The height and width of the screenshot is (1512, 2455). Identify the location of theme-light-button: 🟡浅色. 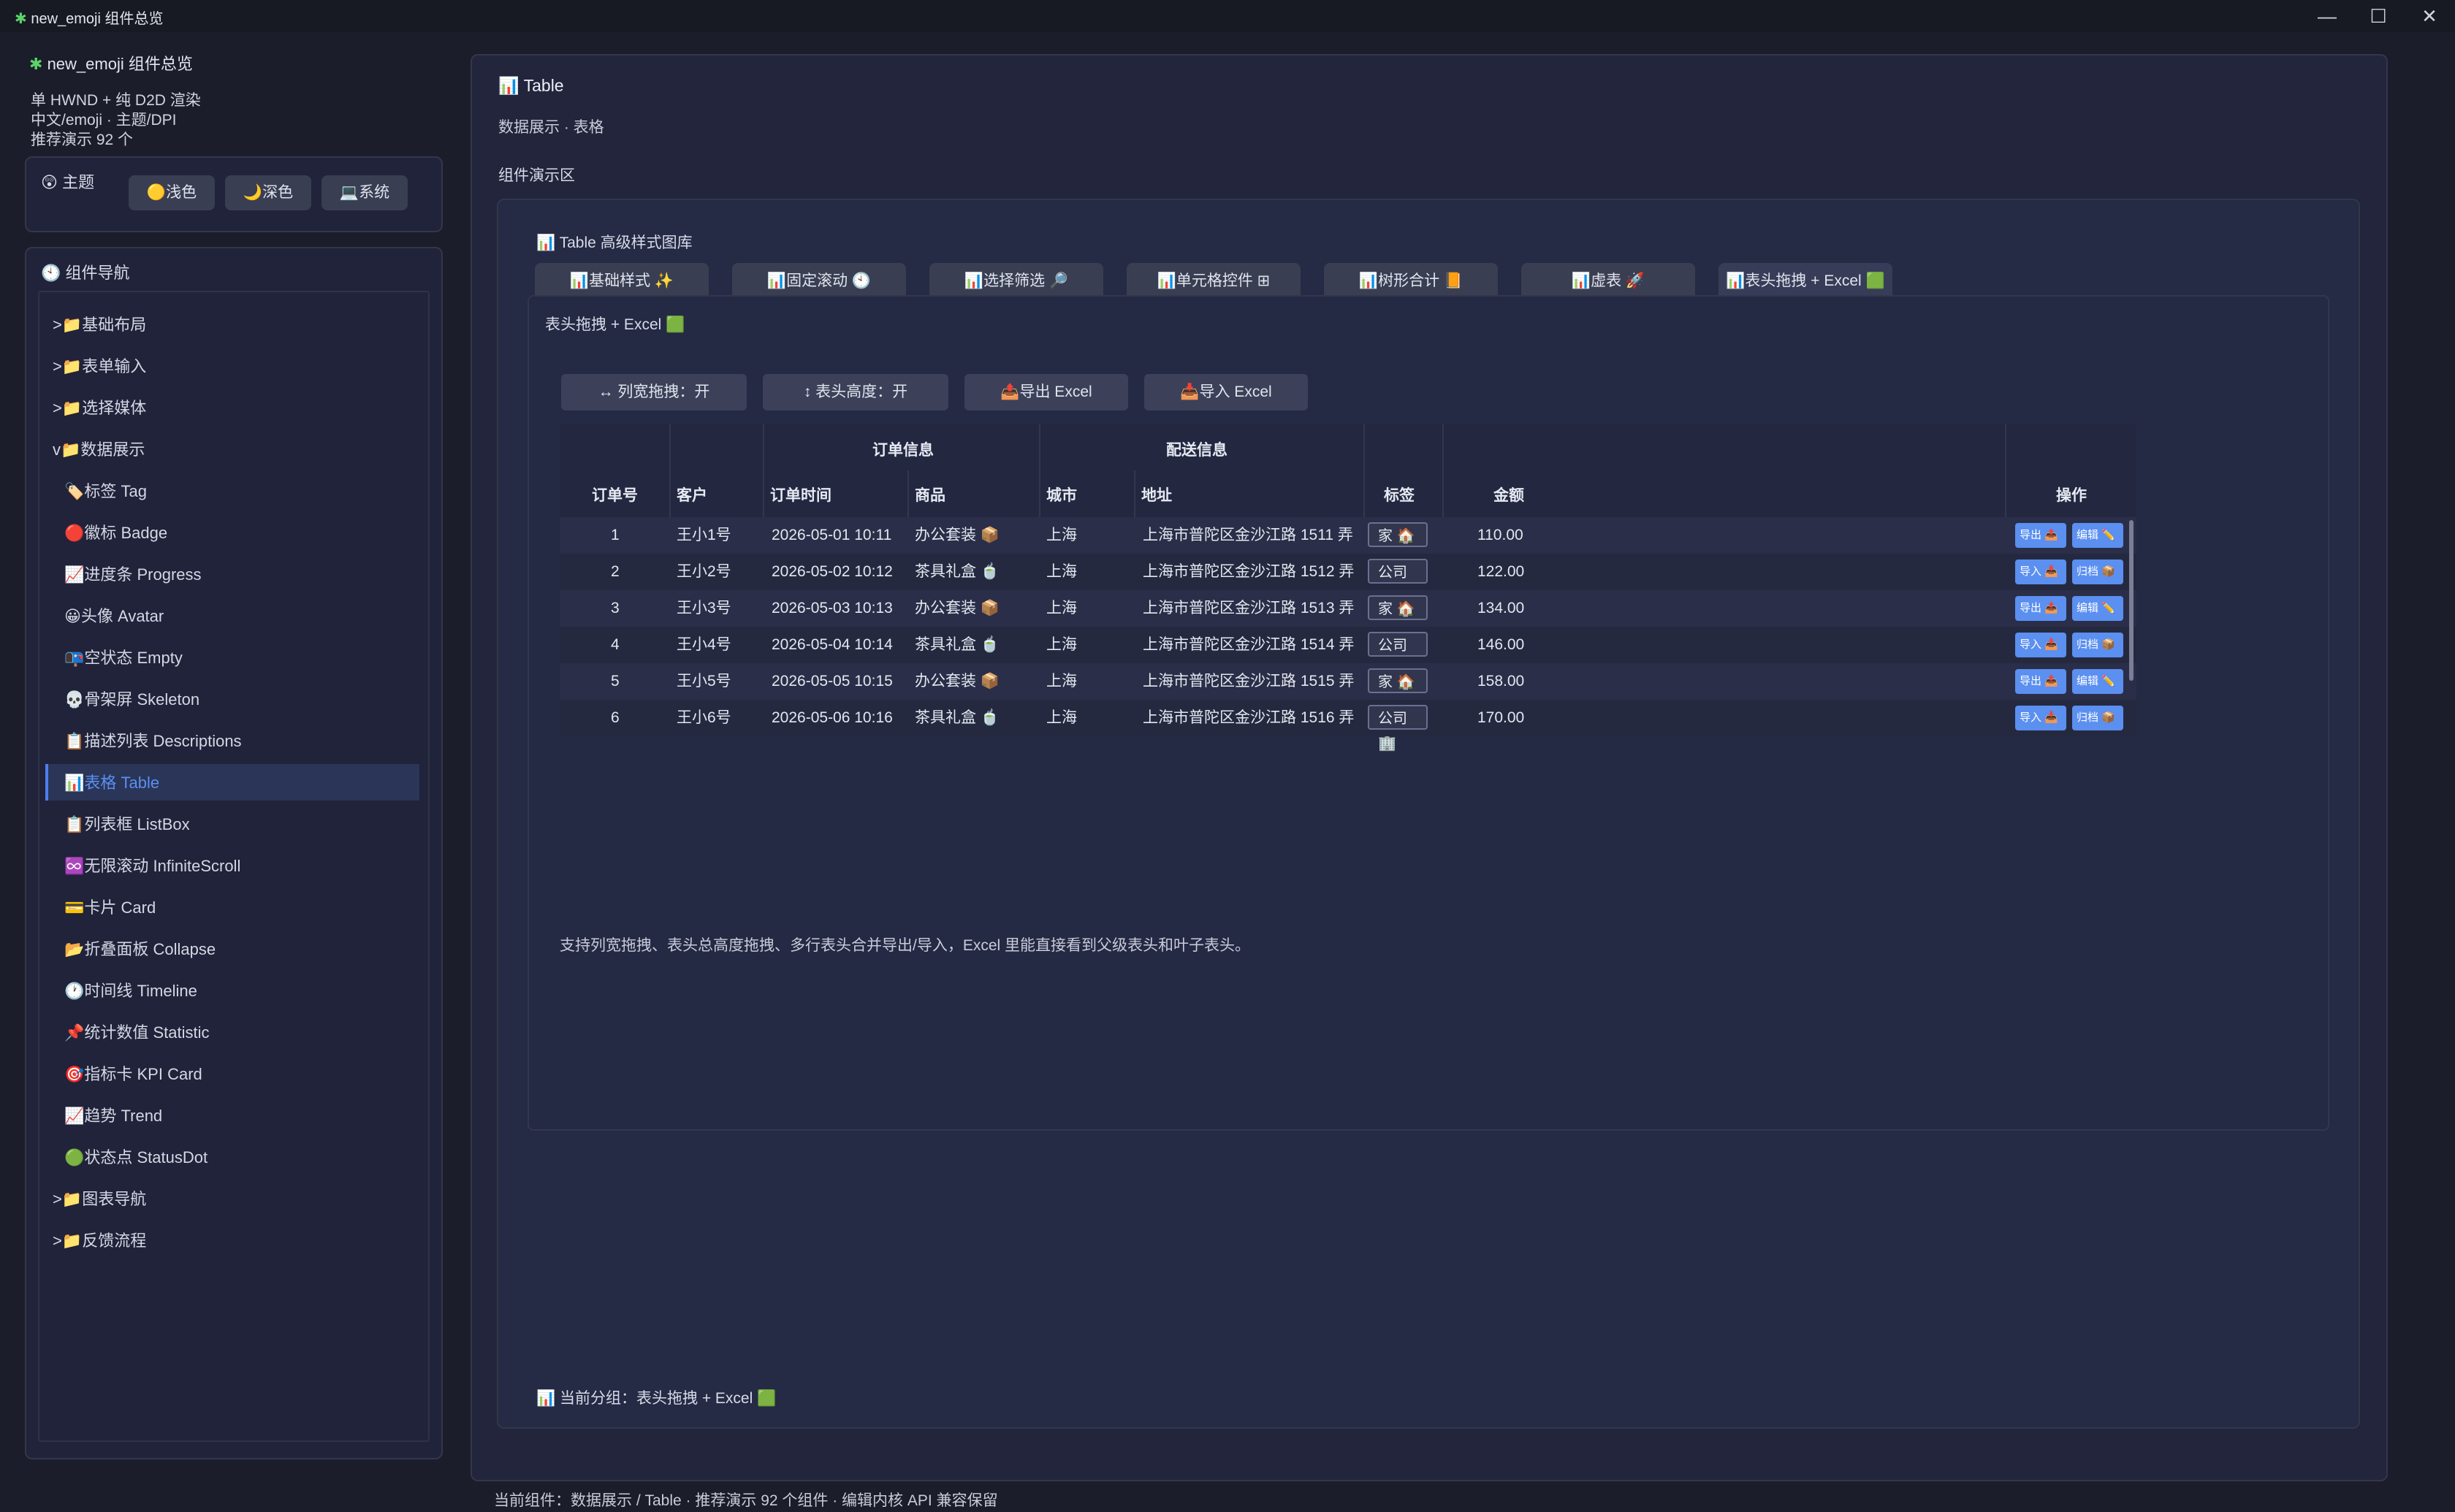
(172, 193).